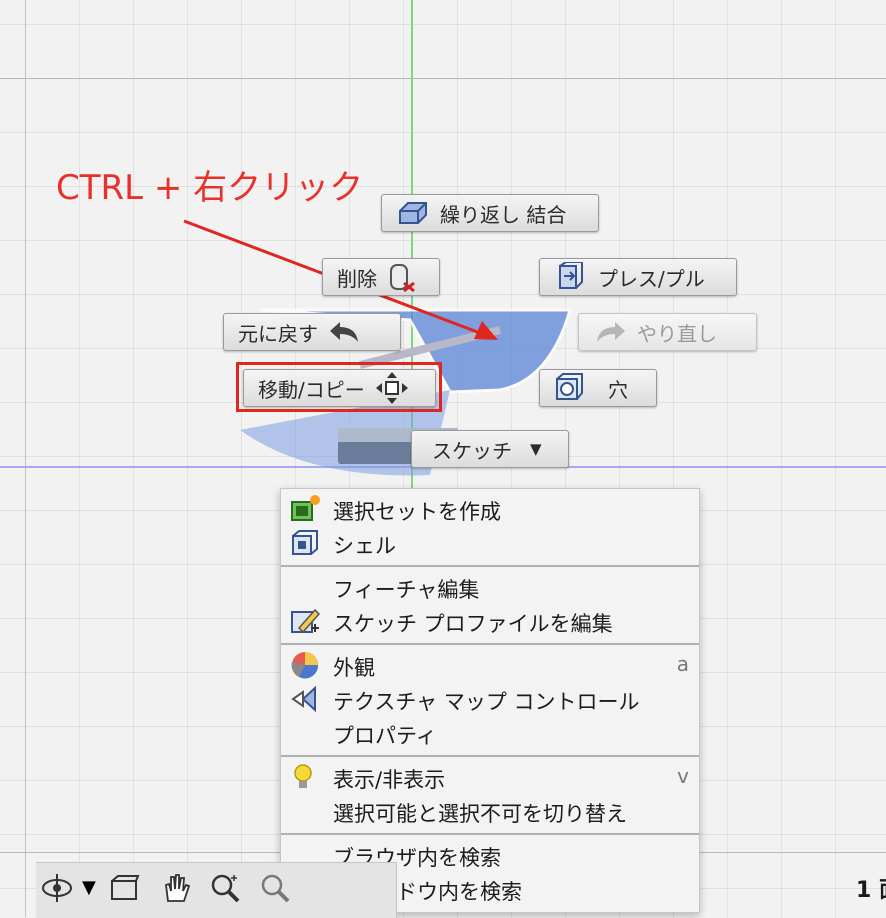  What do you see at coordinates (89, 887) in the screenshot?
I see `orbit-dropdown-icon: ▼` at bounding box center [89, 887].